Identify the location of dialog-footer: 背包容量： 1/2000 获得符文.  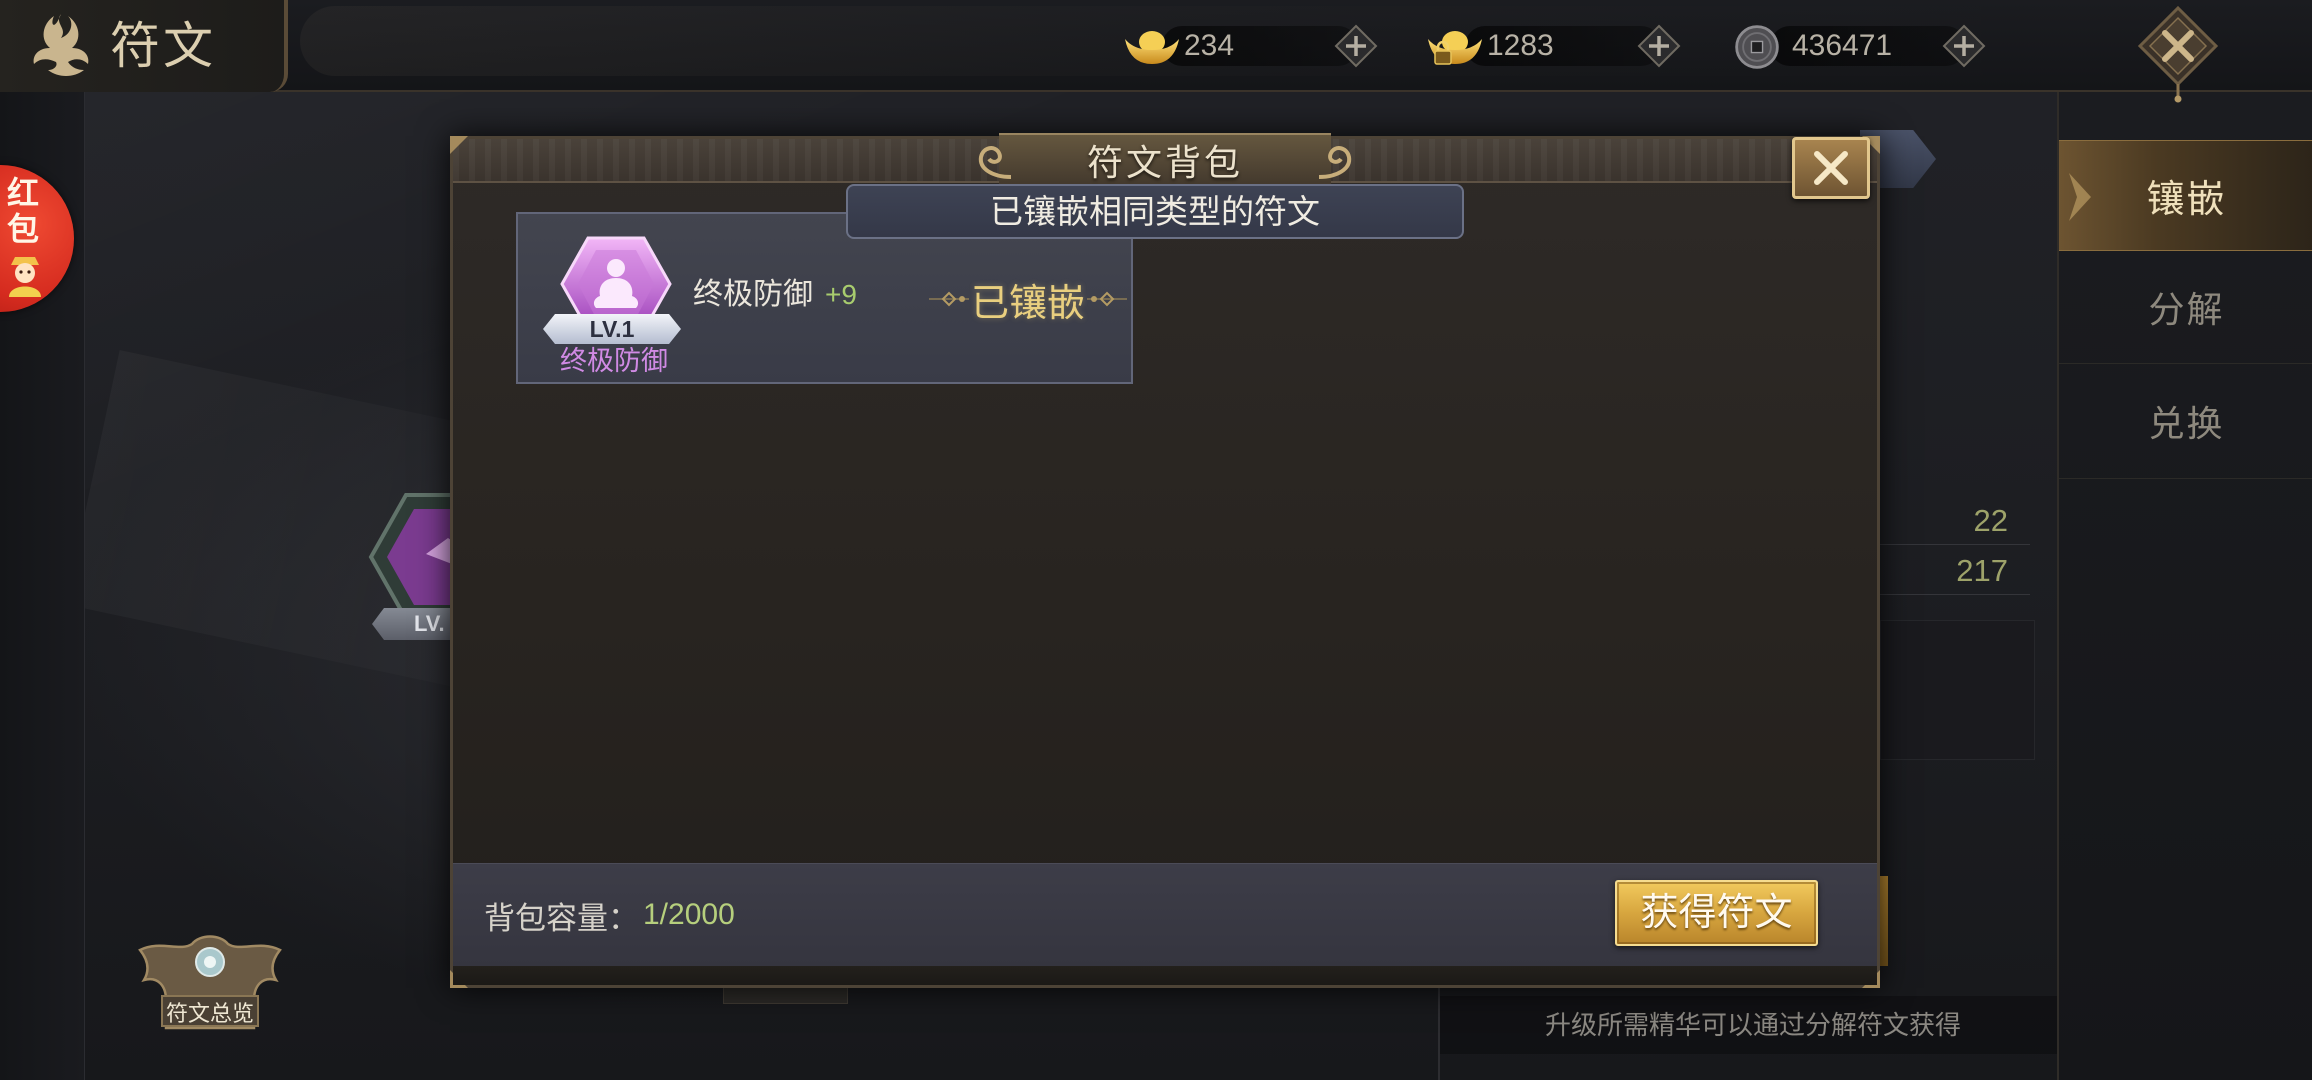
(1165, 914).